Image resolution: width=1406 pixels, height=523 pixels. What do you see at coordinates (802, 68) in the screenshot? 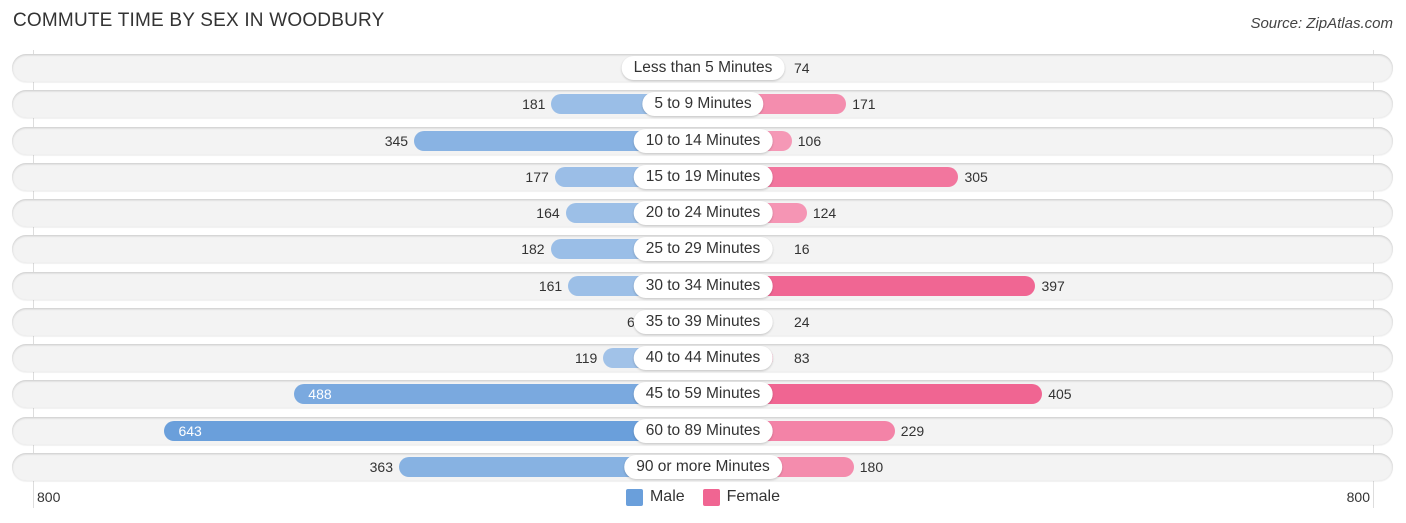
I see `value-label-female: 74` at bounding box center [802, 68].